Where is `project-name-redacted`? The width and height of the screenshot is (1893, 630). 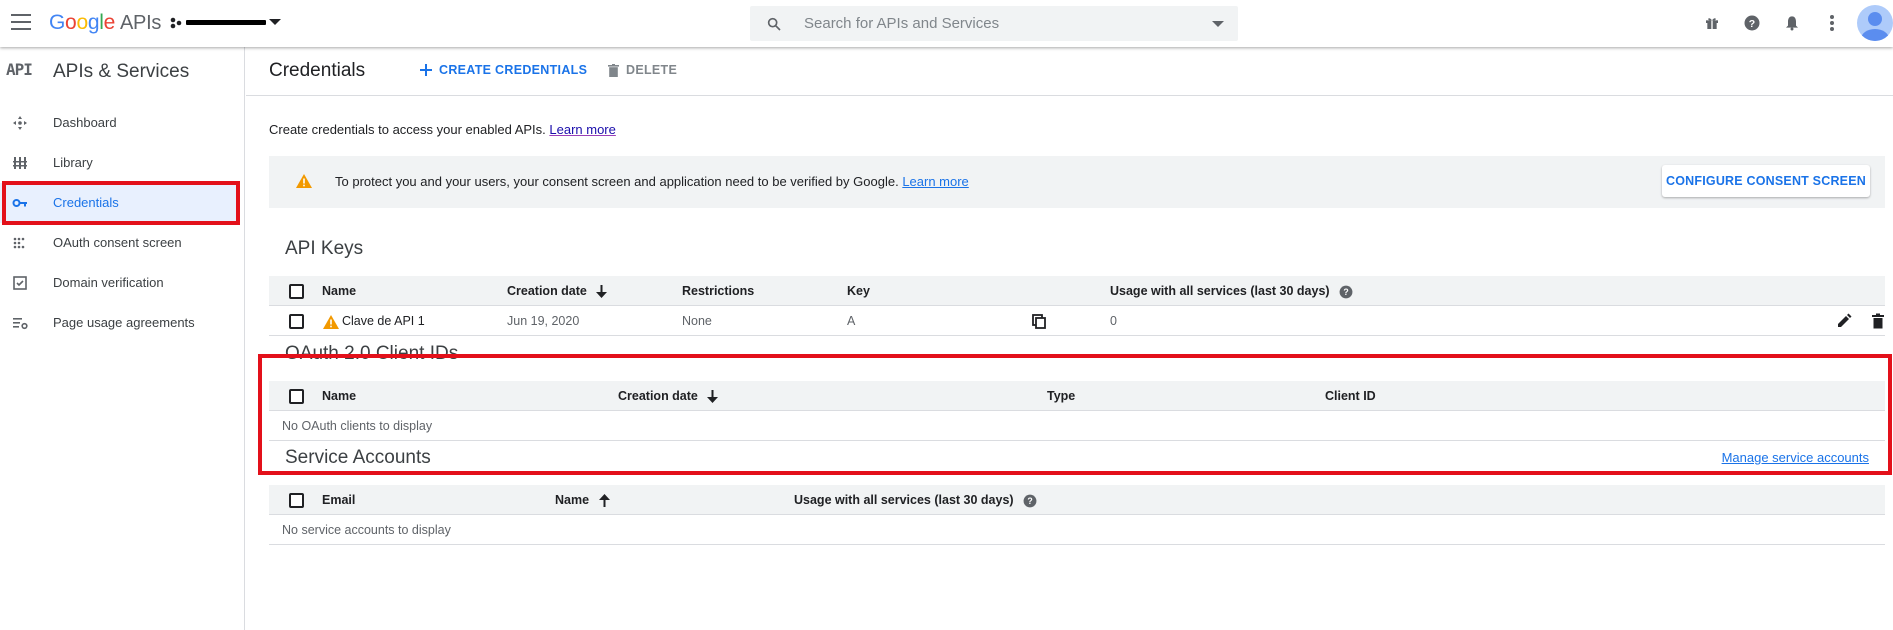
project-name-redacted is located at coordinates (226, 22).